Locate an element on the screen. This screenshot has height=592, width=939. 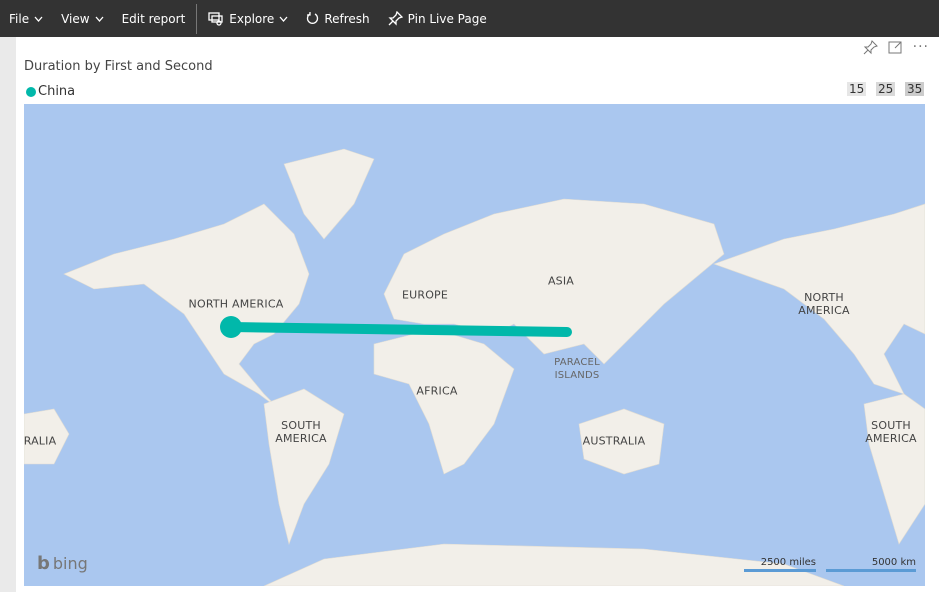
label-south-america-east: SOUTH AMERICA is located at coordinates (891, 432).